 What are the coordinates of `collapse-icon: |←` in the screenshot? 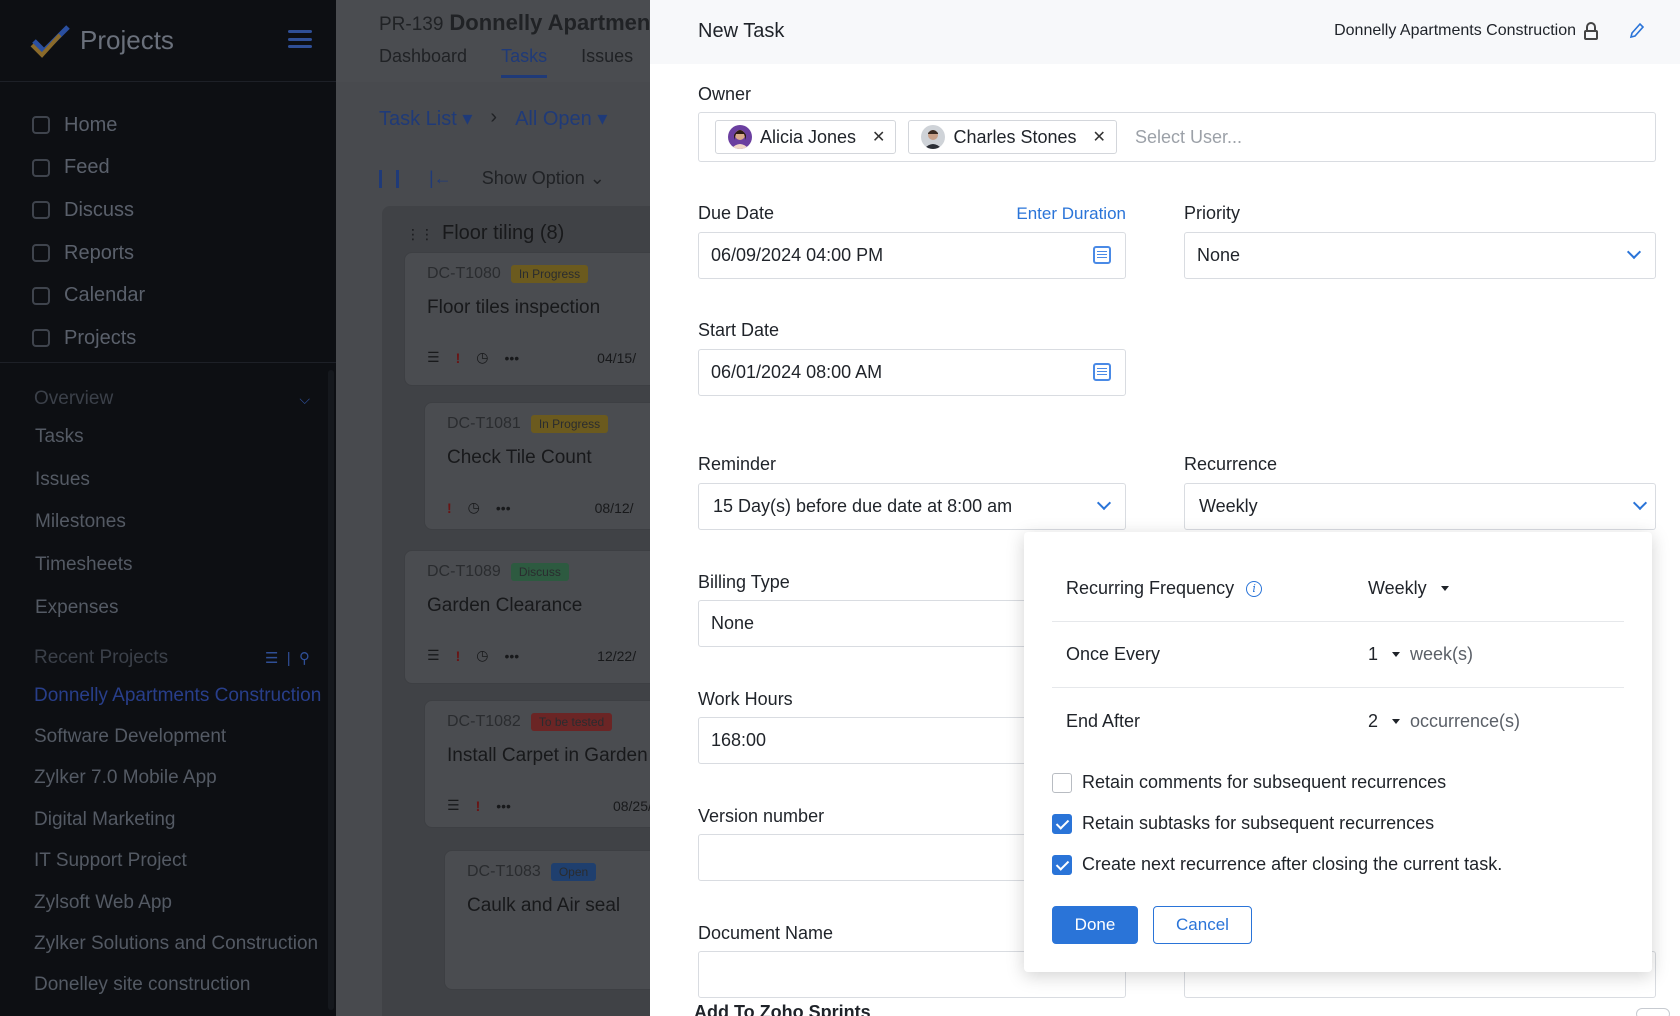 It's located at (440, 178).